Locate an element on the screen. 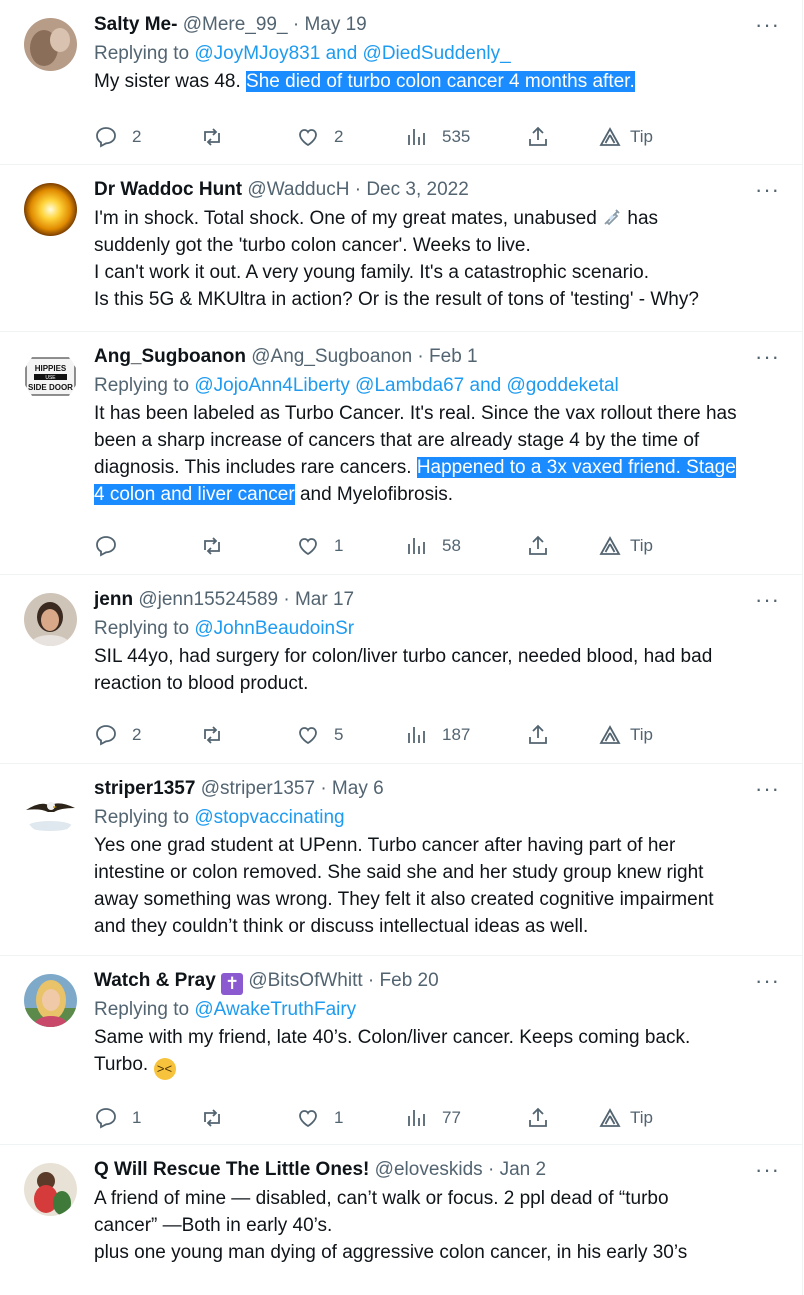 This screenshot has width=804, height=1295. replying-to: Replying to @AwakeTruthFairy is located at coordinates (420, 1010).